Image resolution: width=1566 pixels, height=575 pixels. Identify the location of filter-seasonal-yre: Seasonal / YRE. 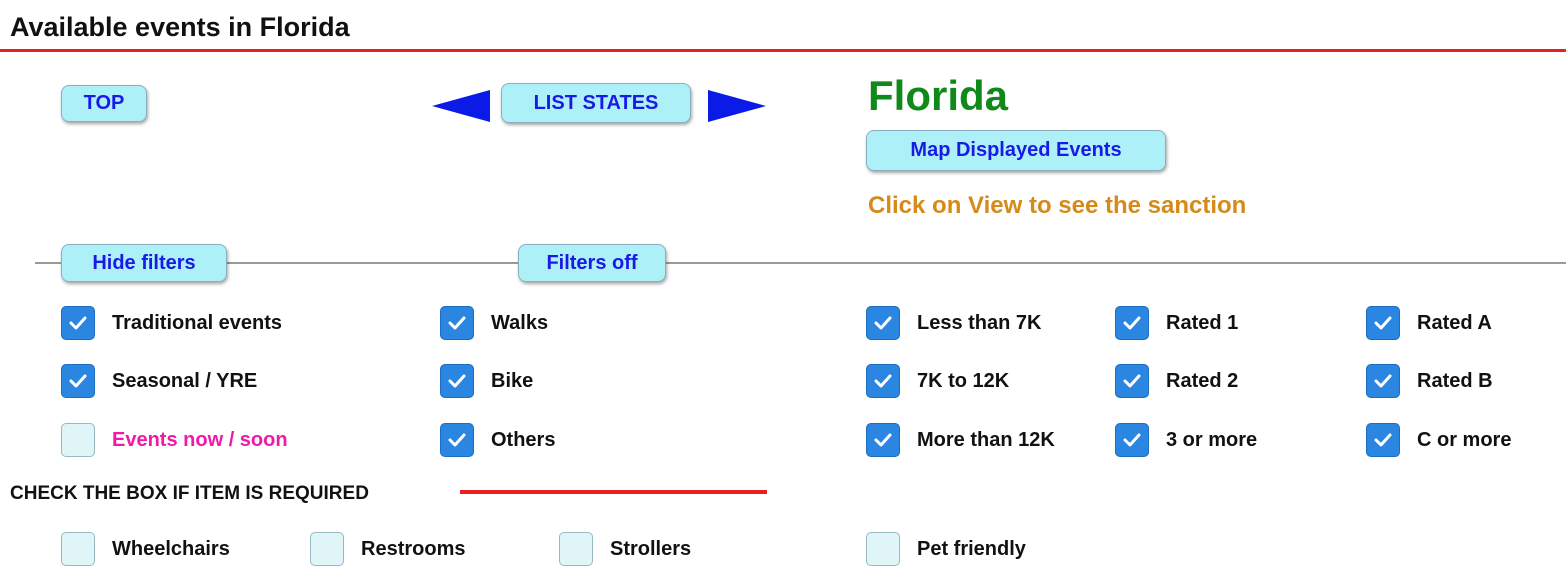
(159, 381).